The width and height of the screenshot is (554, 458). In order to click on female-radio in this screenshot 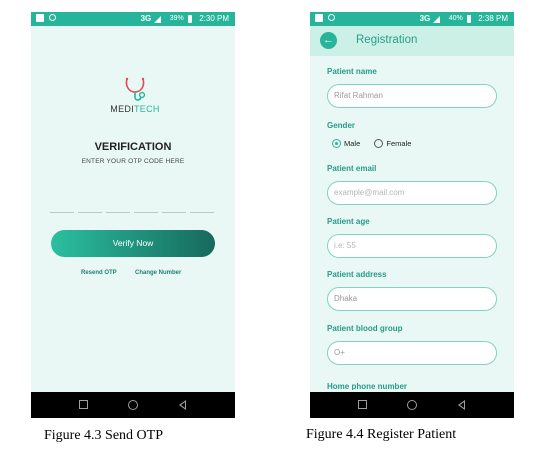, I will do `click(379, 143)`.